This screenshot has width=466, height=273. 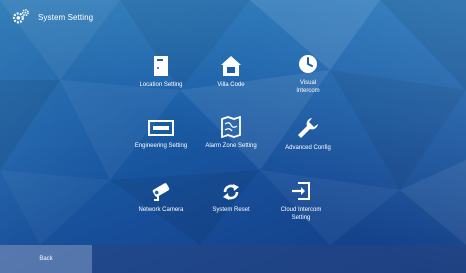 I want to click on cloud-intercom-setting-button: Cloud Intercom Setting, so click(x=301, y=201).